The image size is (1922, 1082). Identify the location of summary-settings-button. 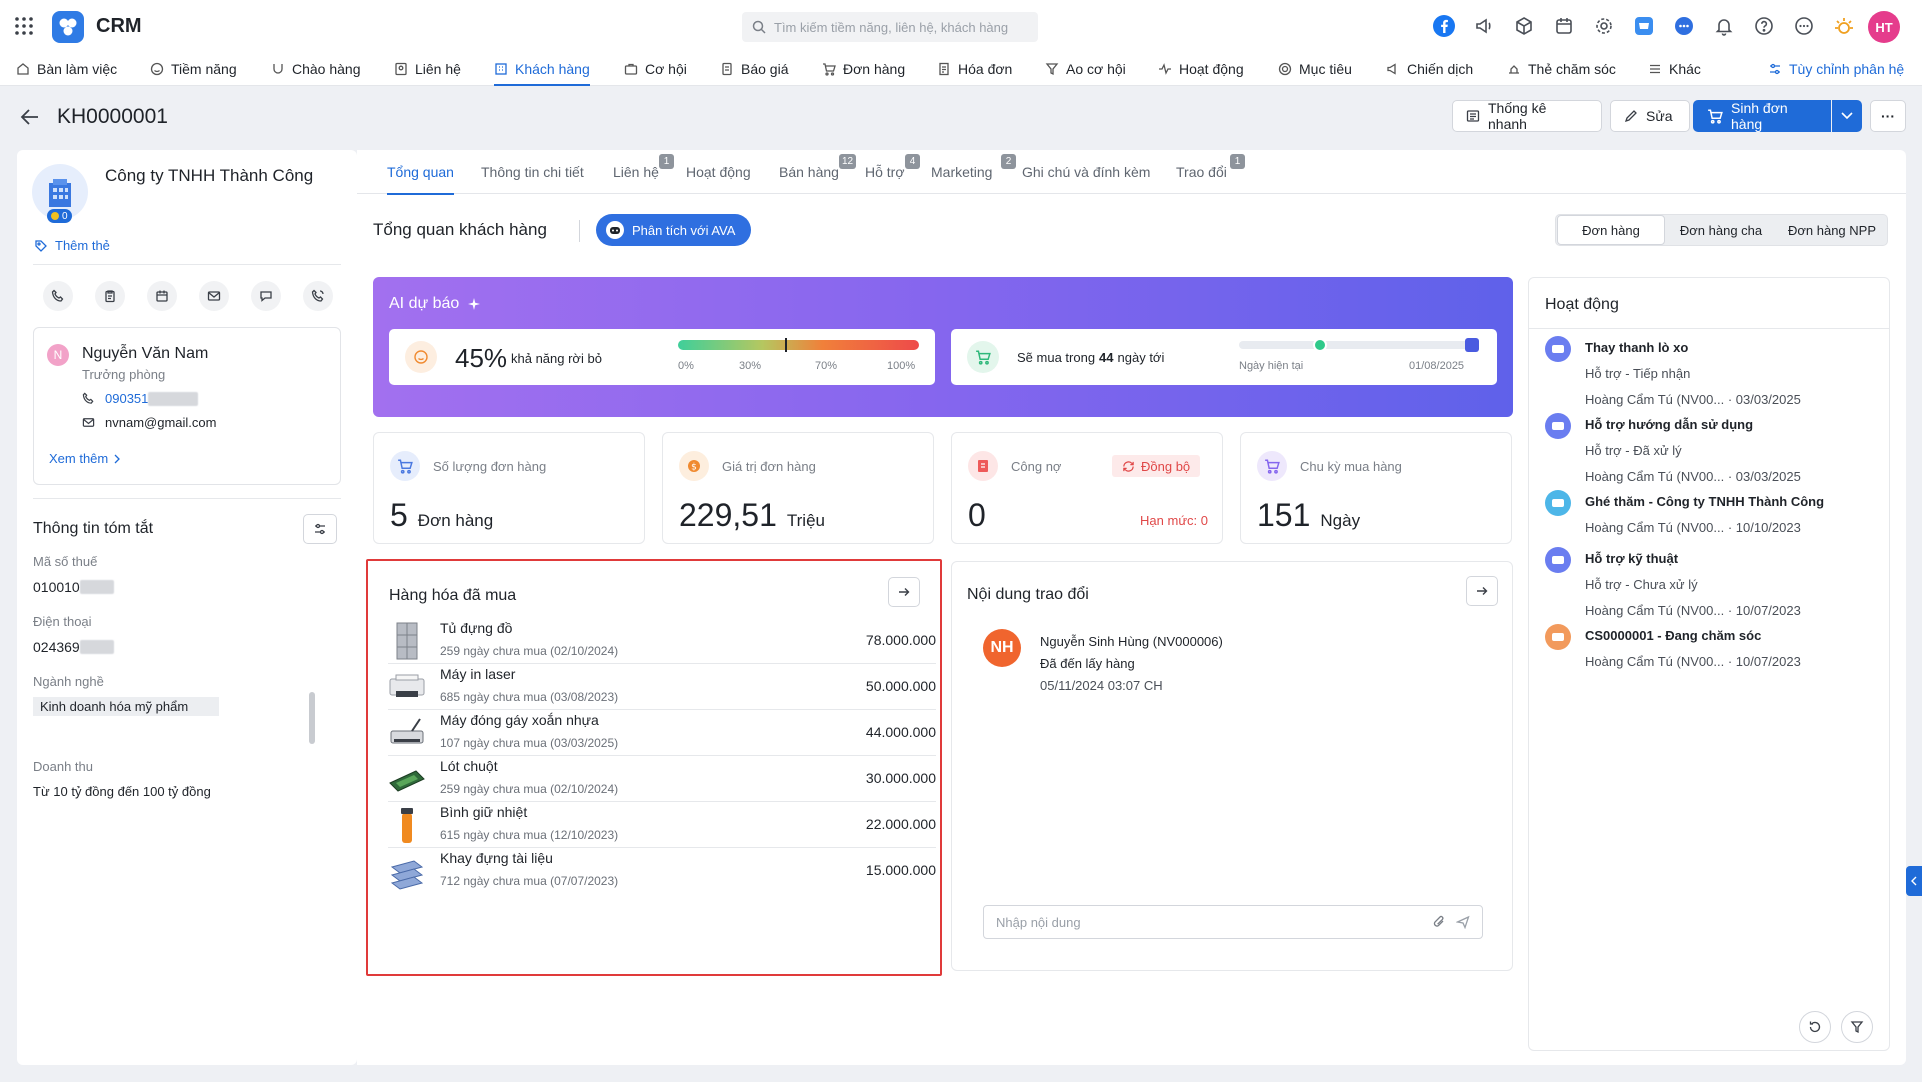
(320, 529).